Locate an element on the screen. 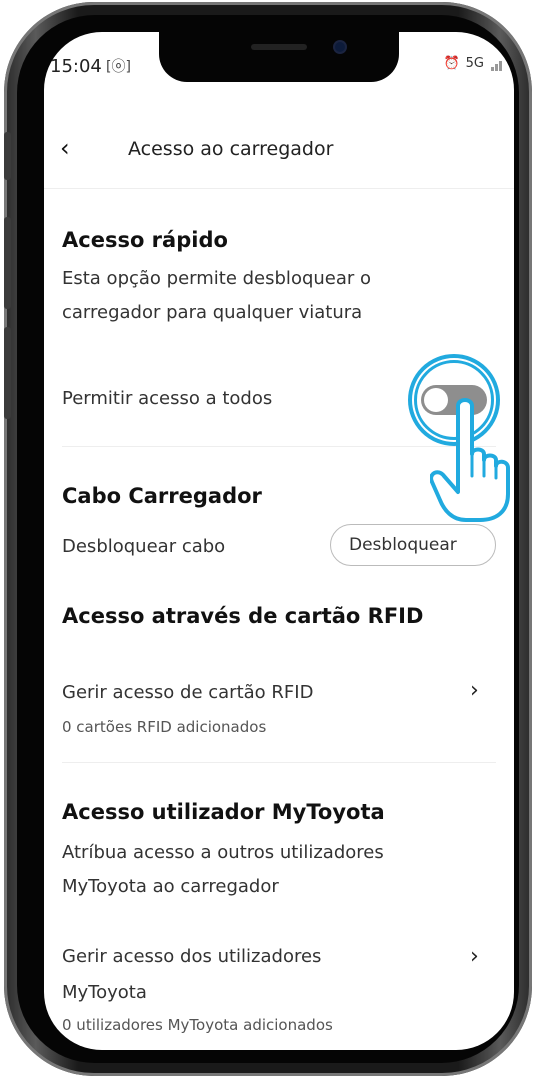  divider is located at coordinates (279, 762).